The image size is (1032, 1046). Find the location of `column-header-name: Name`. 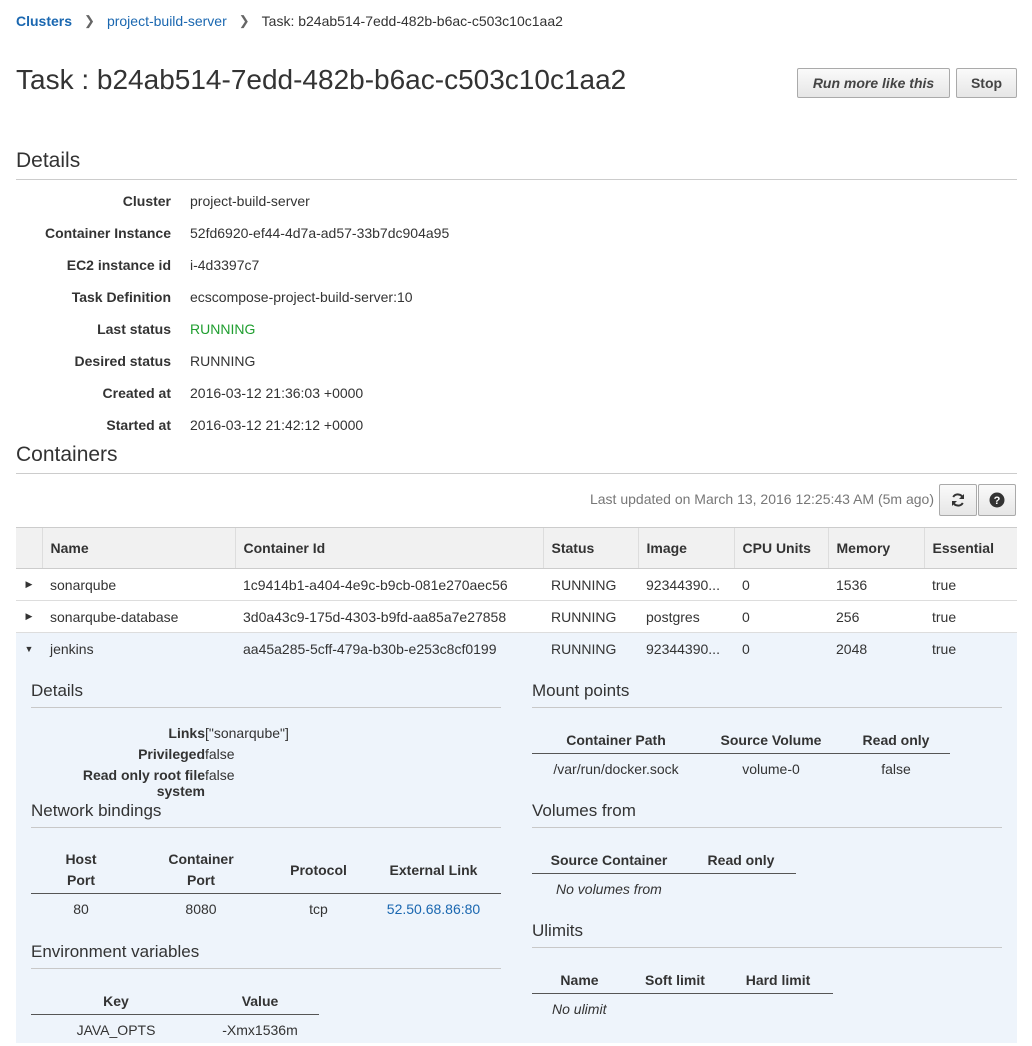

column-header-name: Name is located at coordinates (138, 548).